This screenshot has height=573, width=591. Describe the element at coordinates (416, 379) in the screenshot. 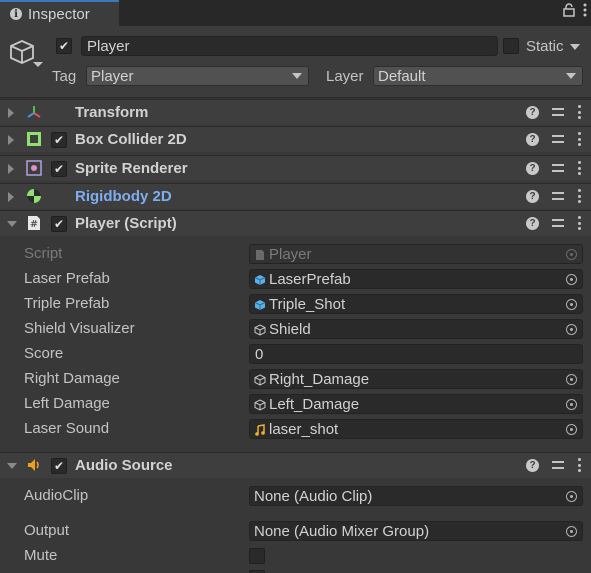

I see `right-damage-field: Right_Damage` at that location.